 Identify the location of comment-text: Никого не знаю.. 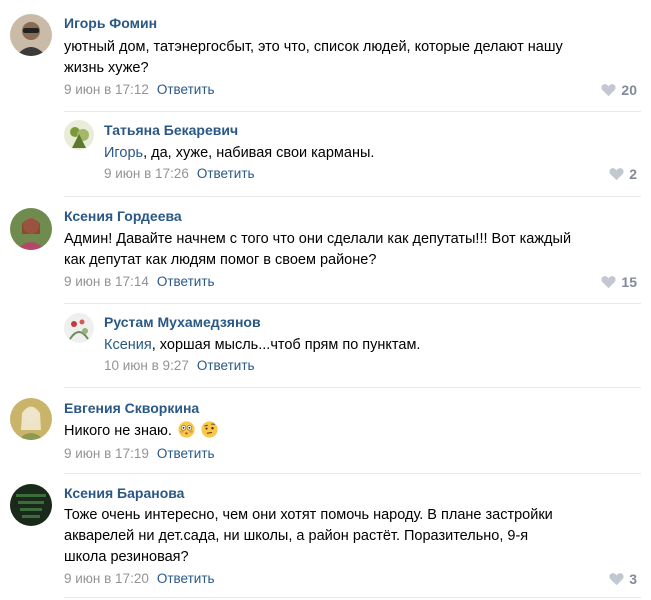
(141, 431).